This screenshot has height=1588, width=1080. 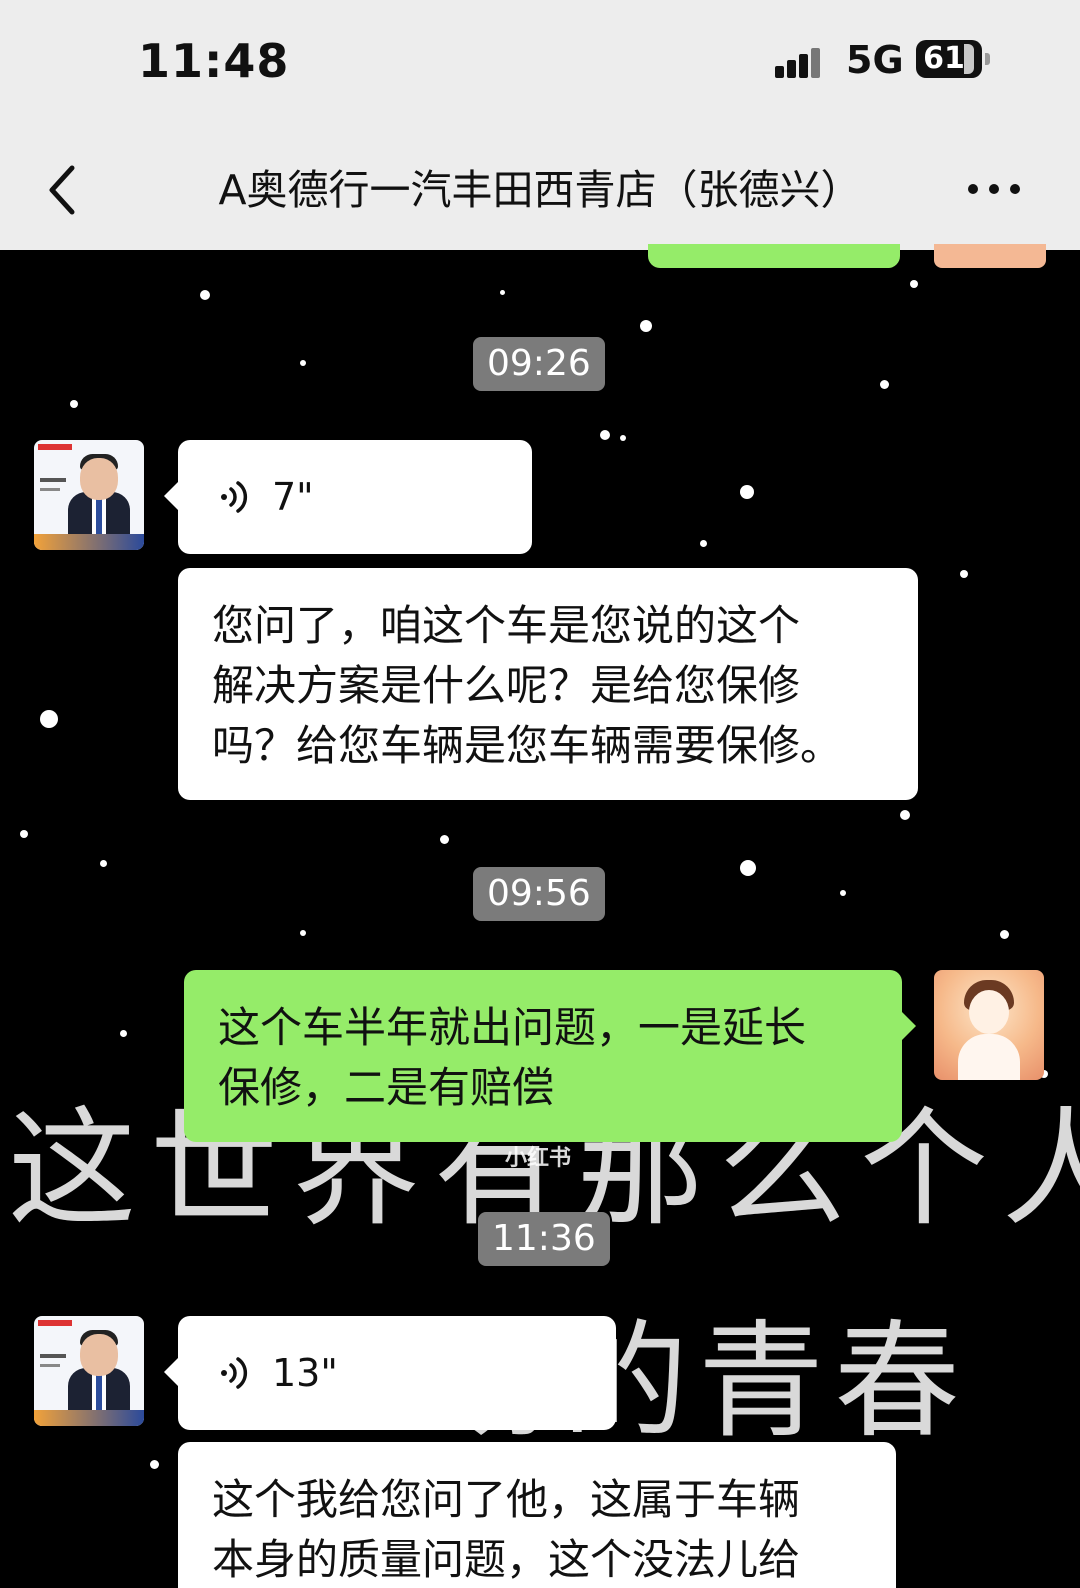 I want to click on message-timestamp: 09:56, so click(x=539, y=894).